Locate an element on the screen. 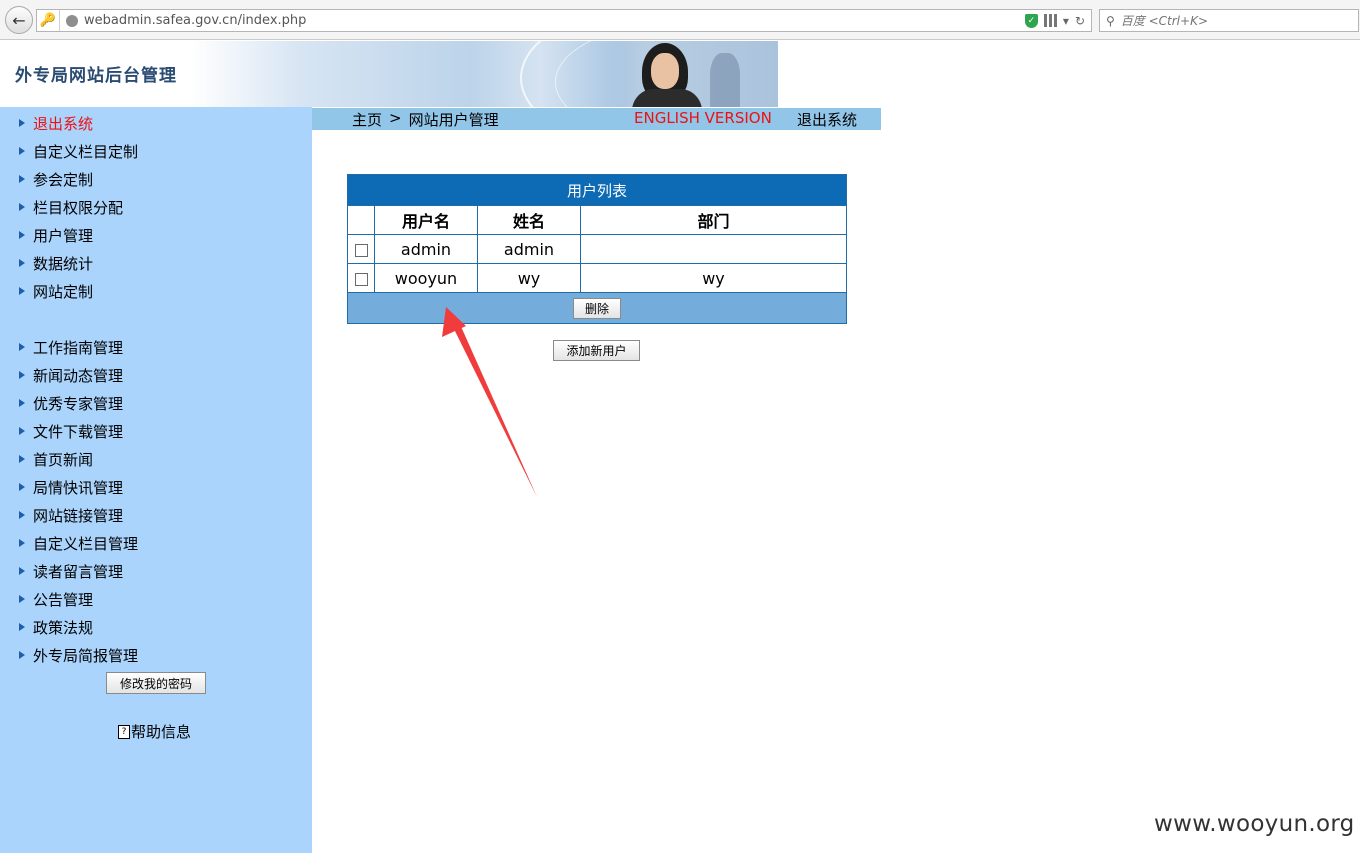 The width and height of the screenshot is (1360, 853). sidebar-item-policies: 政策法规 is located at coordinates (56, 627).